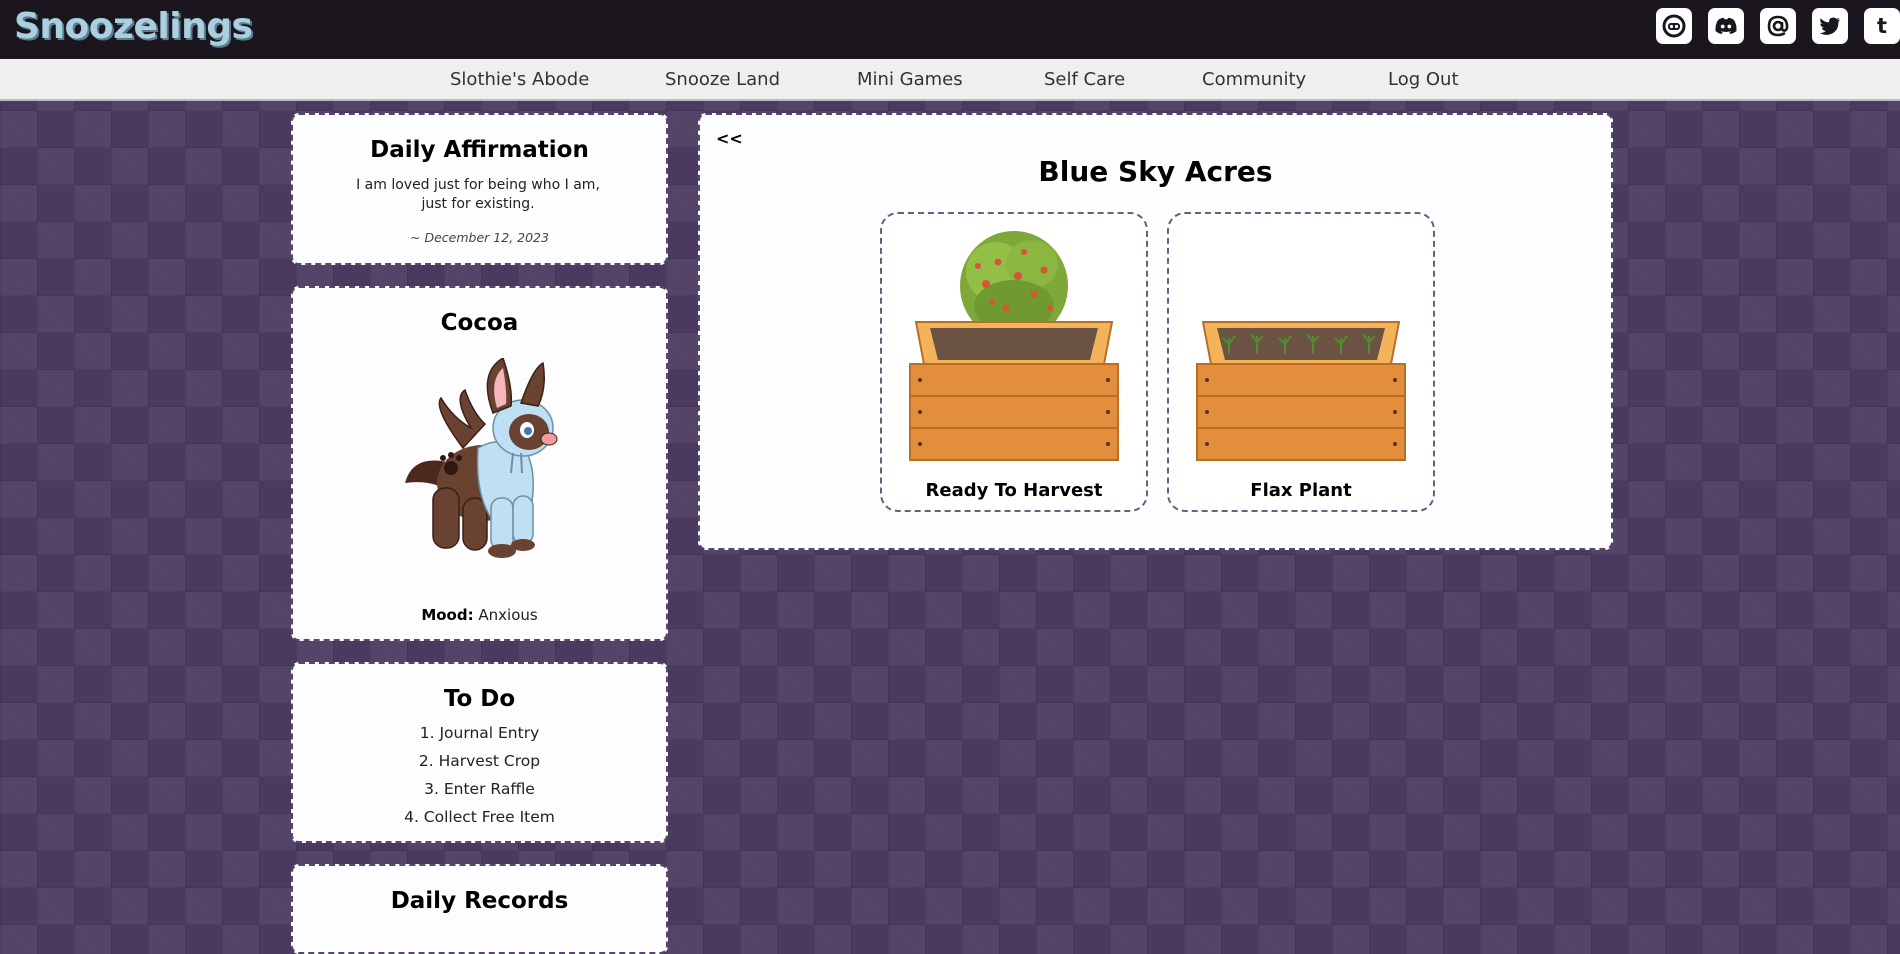 Image resolution: width=1900 pixels, height=954 pixels. I want to click on social-links: t, so click(1778, 26).